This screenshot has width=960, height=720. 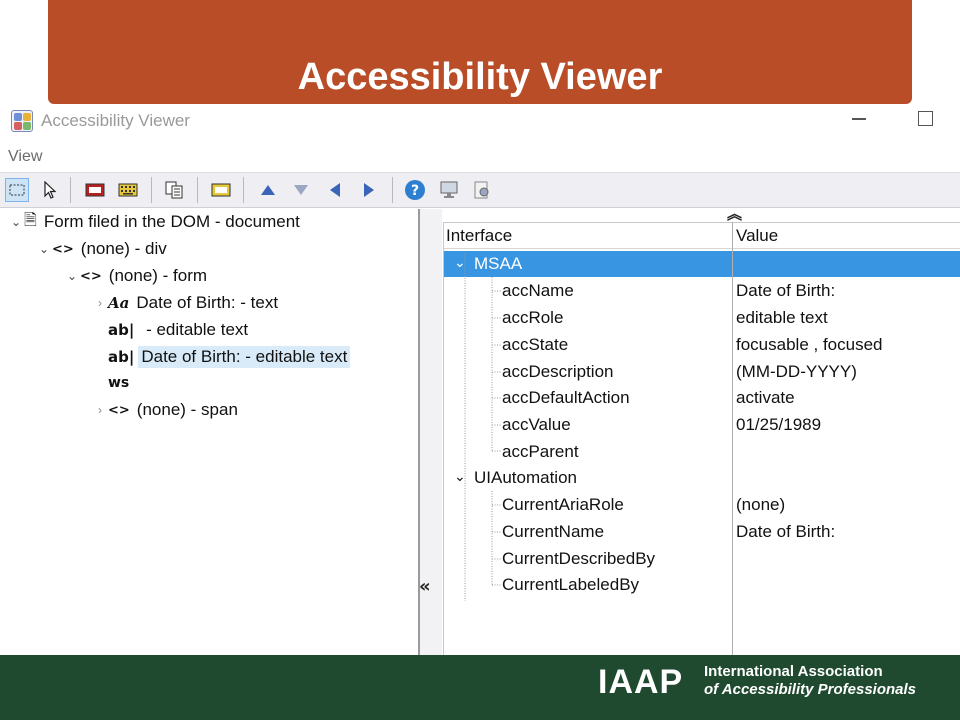 What do you see at coordinates (128, 190) in the screenshot?
I see `keyboard-icon` at bounding box center [128, 190].